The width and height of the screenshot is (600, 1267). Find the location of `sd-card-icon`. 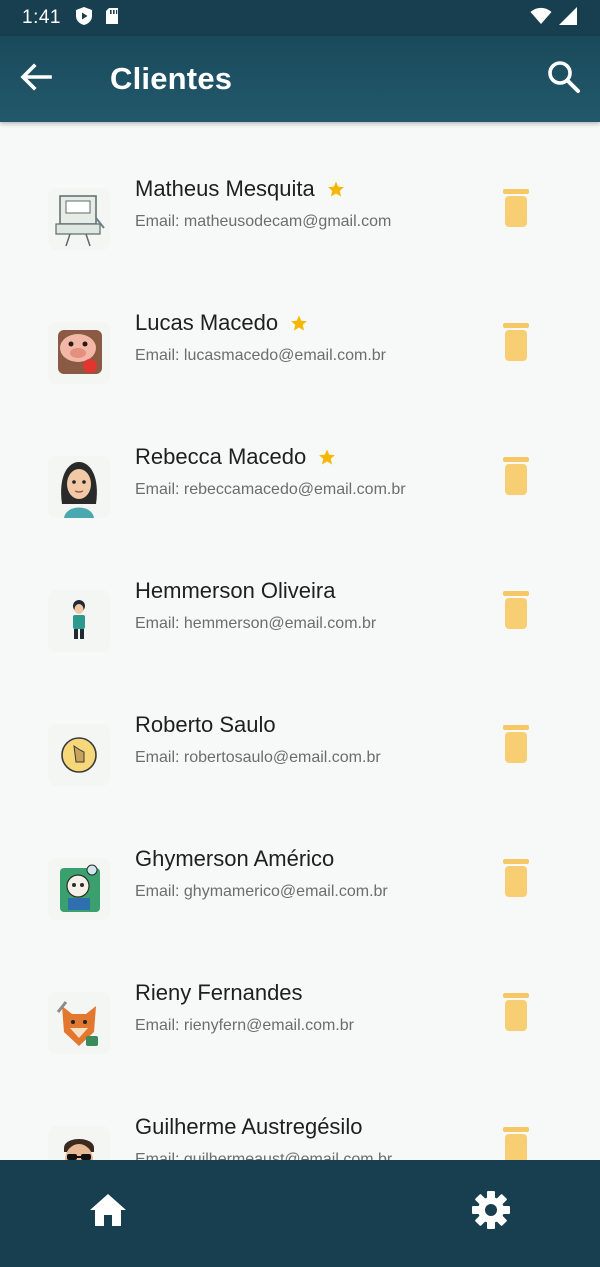

sd-card-icon is located at coordinates (112, 18).